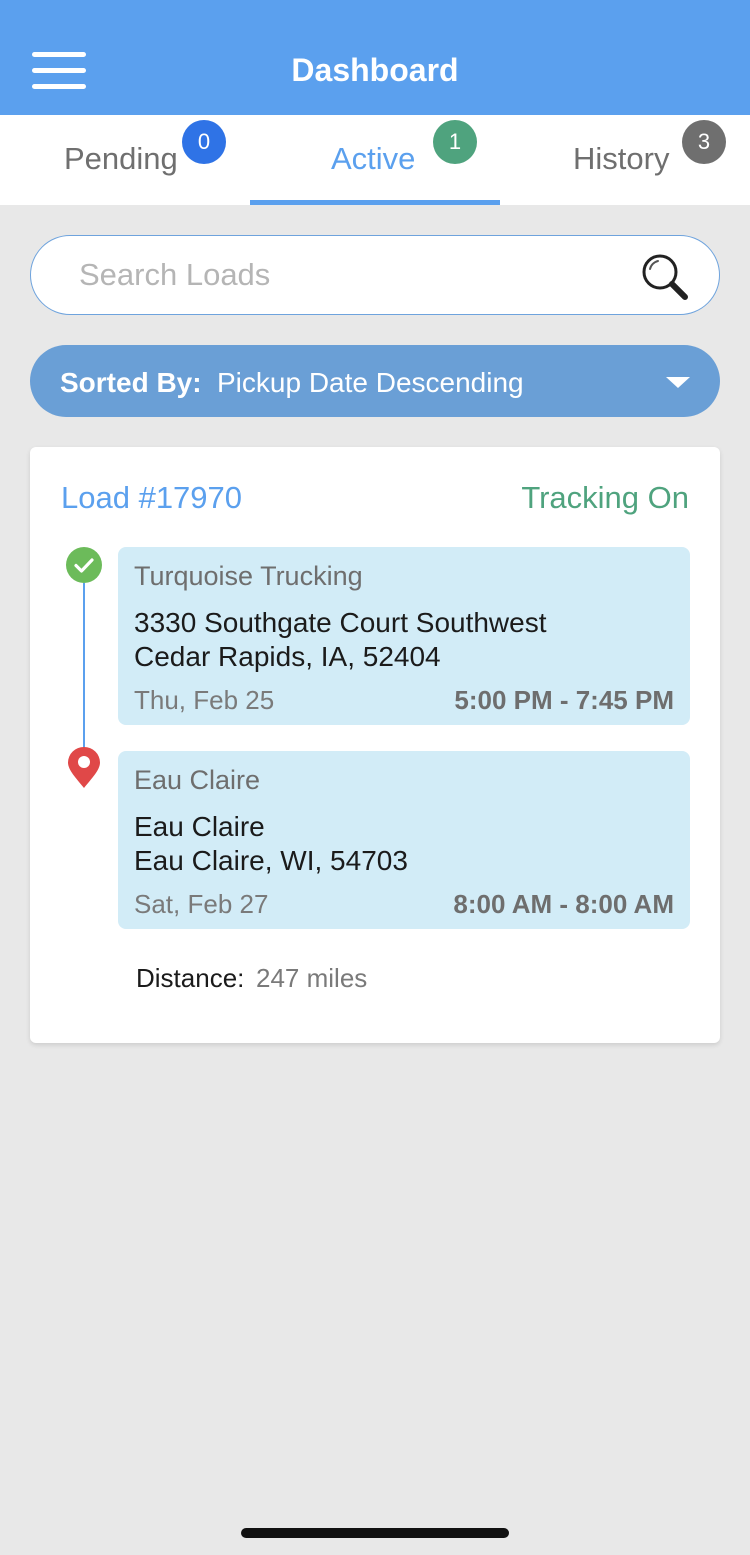 The height and width of the screenshot is (1555, 750). Describe the element at coordinates (190, 978) in the screenshot. I see `distance-label: Distance:` at that location.